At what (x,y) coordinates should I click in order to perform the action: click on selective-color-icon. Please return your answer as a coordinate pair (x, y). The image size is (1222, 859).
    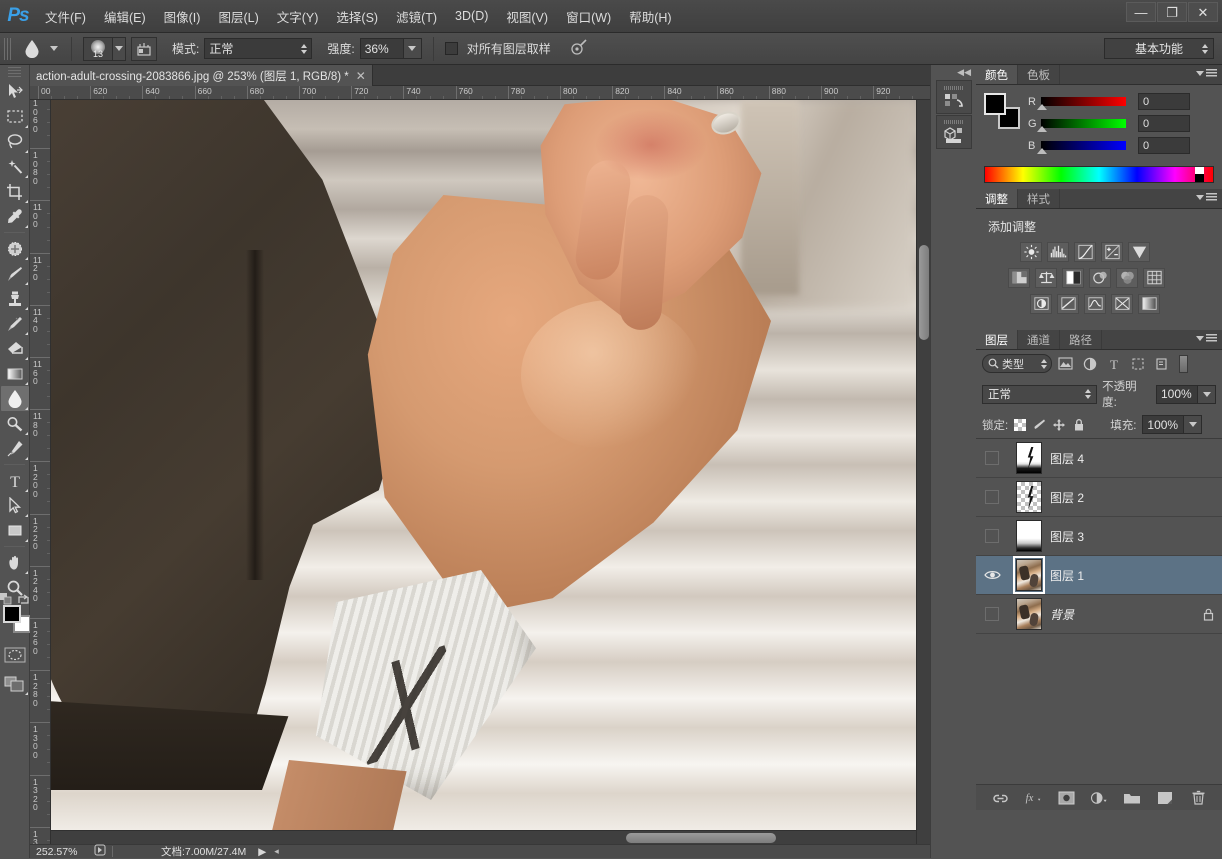
    Looking at the image, I should click on (1149, 304).